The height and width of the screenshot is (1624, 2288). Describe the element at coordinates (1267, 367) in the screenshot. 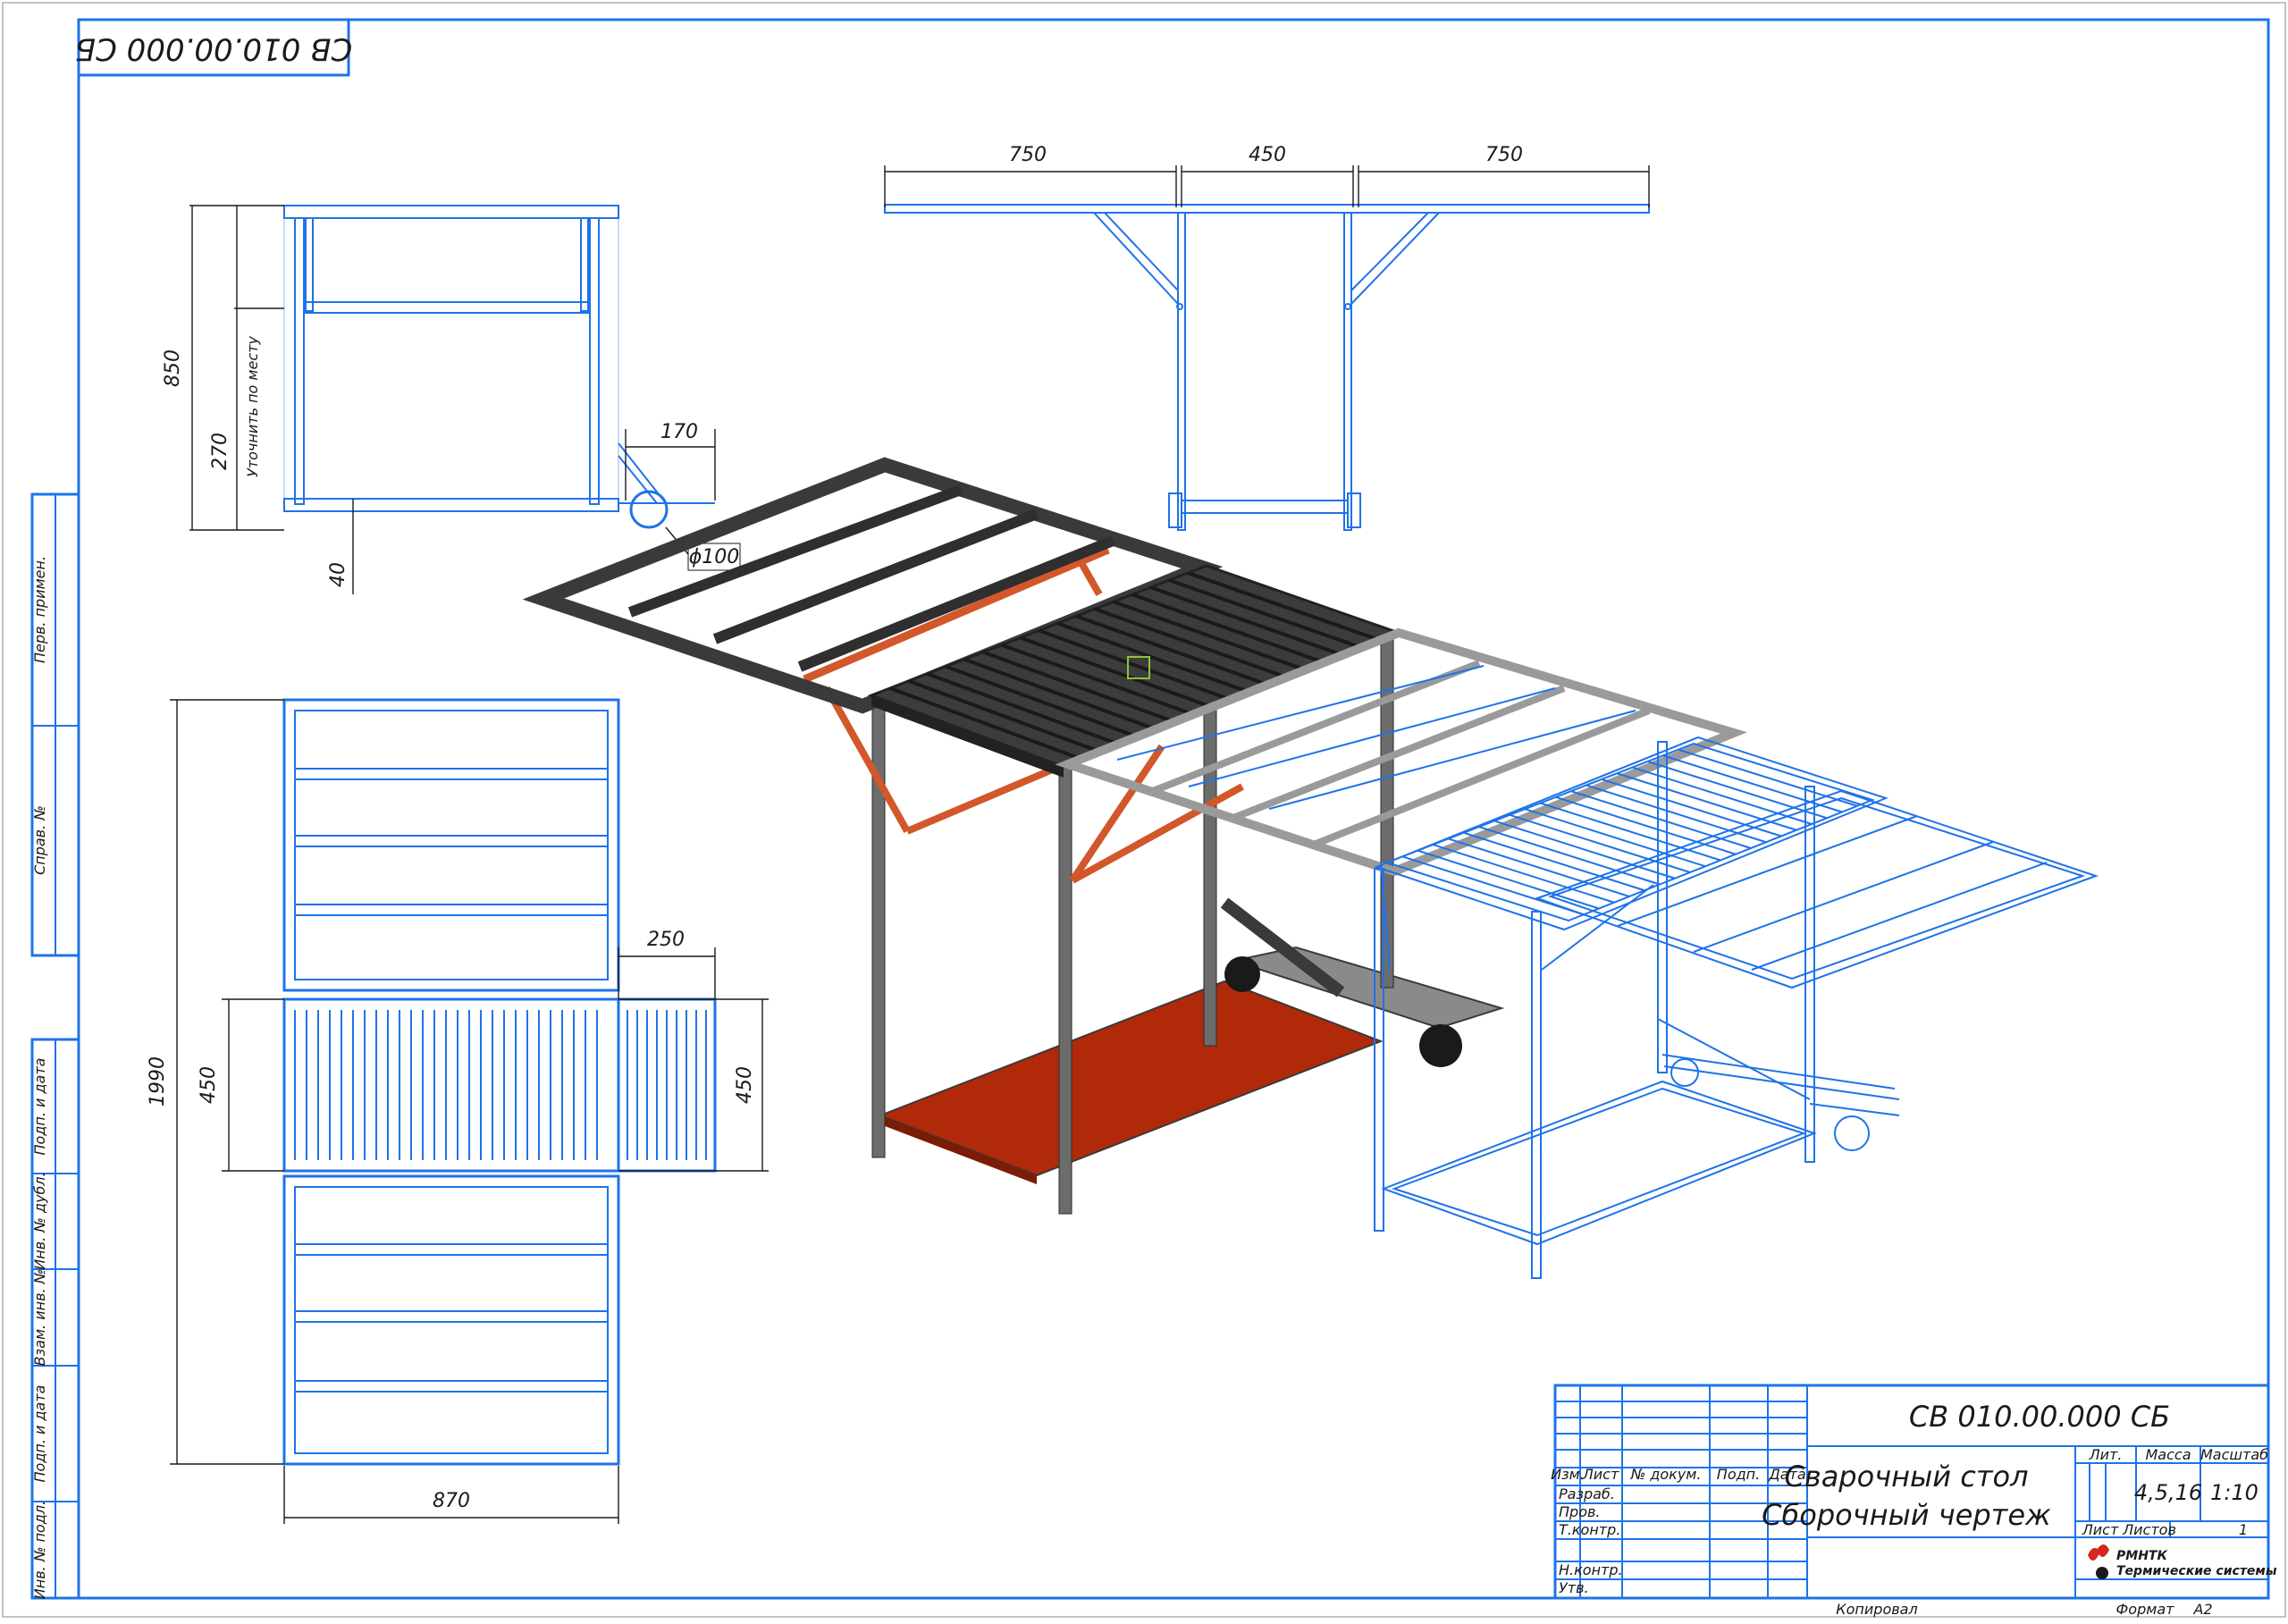

I see `front-view` at that location.